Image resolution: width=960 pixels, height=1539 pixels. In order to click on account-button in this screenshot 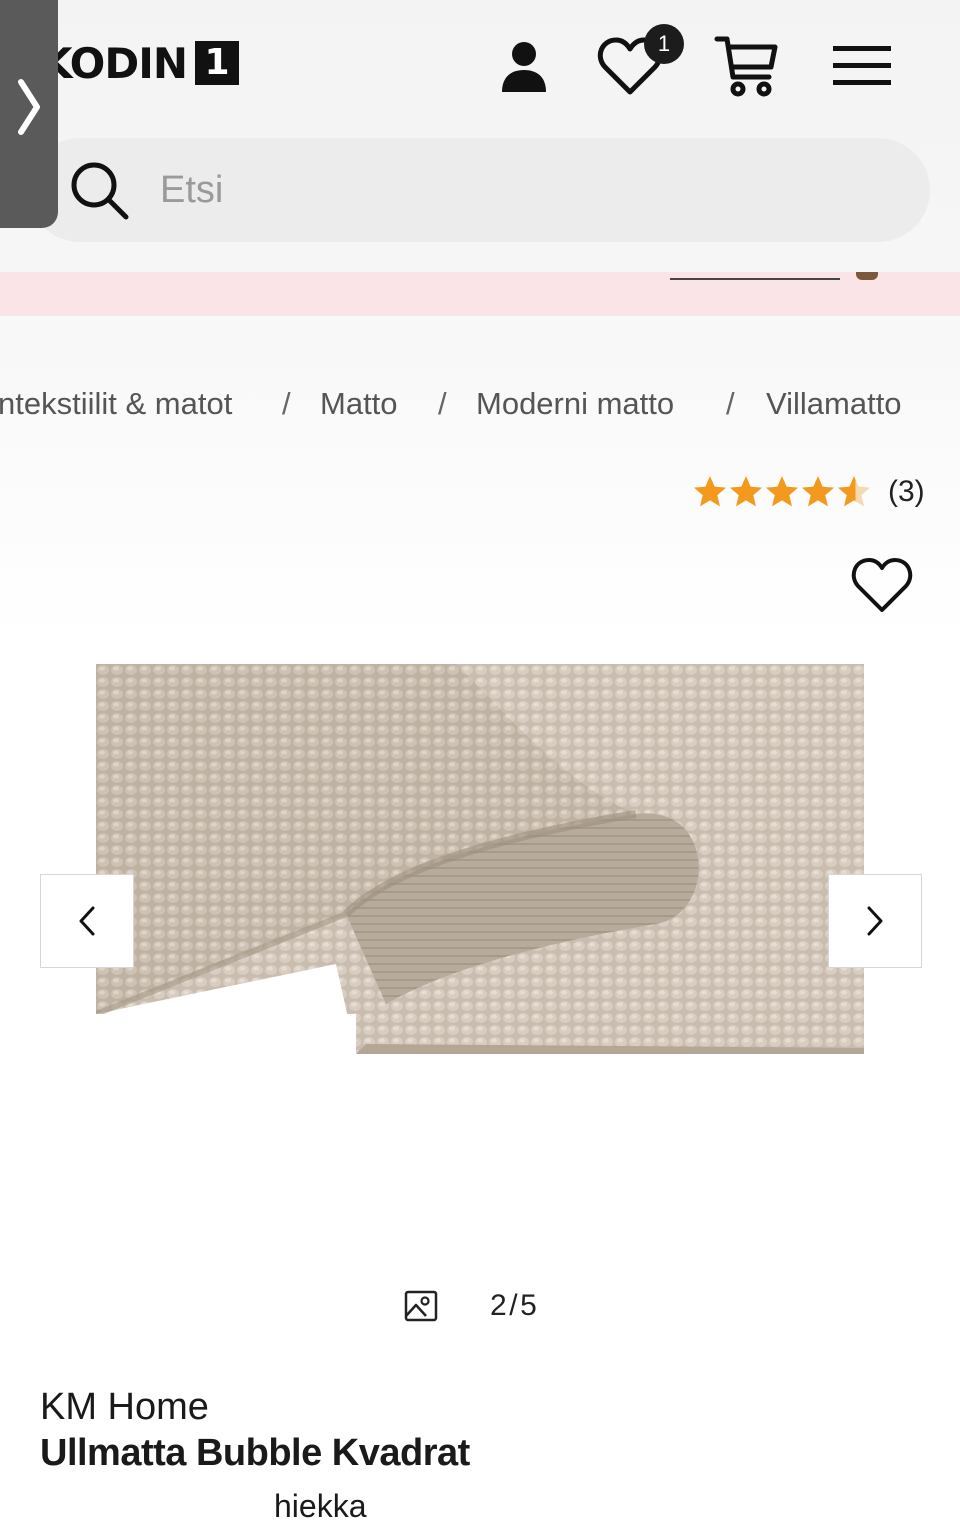, I will do `click(524, 66)`.